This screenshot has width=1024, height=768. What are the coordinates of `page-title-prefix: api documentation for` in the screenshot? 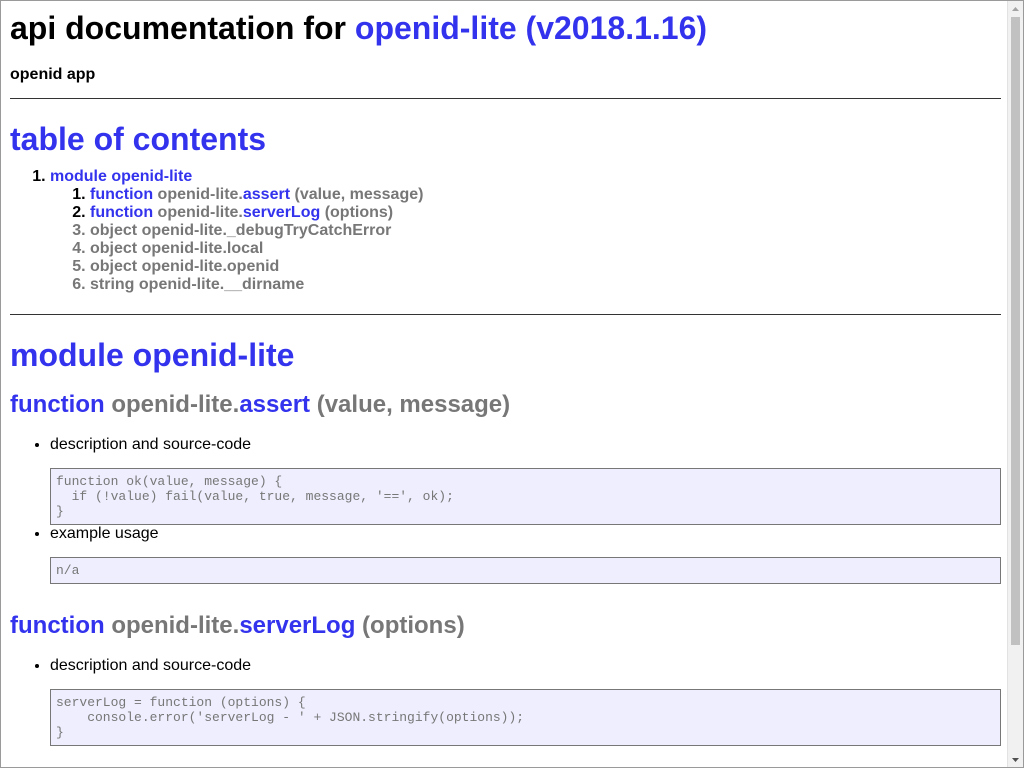 It's located at (178, 28).